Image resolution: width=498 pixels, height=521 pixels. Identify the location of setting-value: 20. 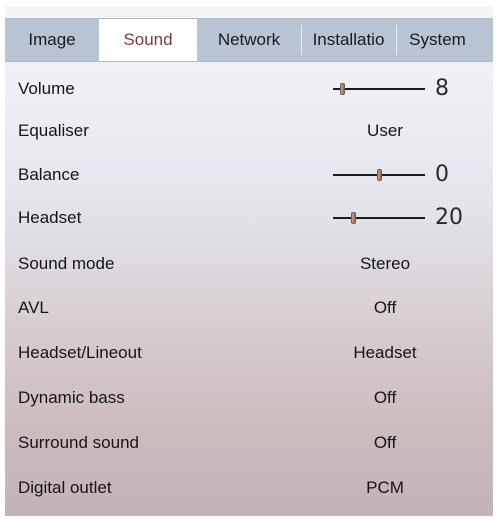
(449, 217).